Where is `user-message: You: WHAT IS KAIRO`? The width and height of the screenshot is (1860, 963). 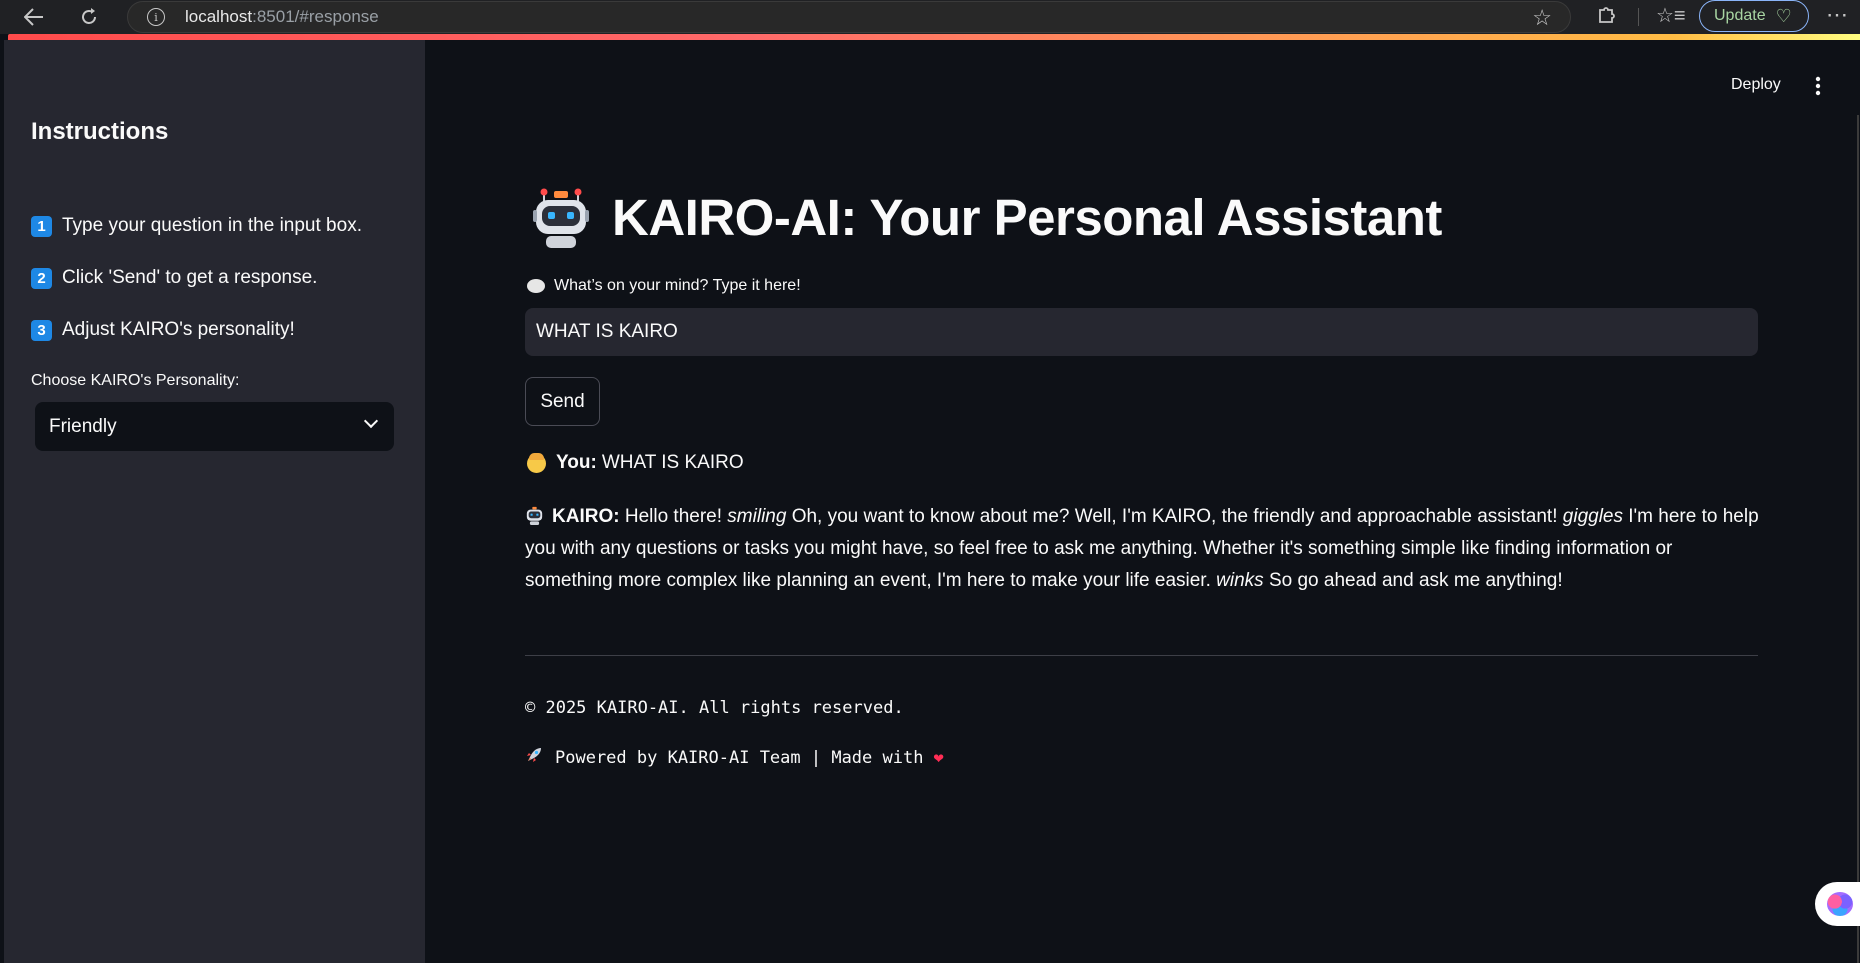 user-message: You: WHAT IS KAIRO is located at coordinates (635, 463).